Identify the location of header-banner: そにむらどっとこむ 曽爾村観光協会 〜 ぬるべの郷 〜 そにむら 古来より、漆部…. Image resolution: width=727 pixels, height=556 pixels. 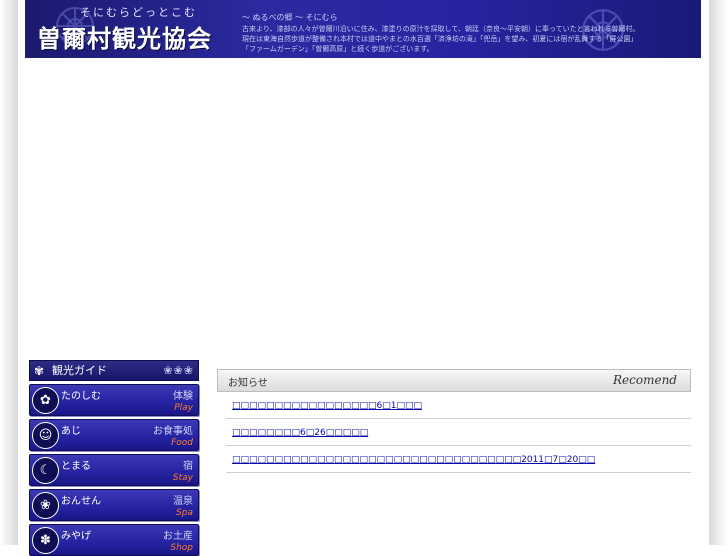
(363, 29).